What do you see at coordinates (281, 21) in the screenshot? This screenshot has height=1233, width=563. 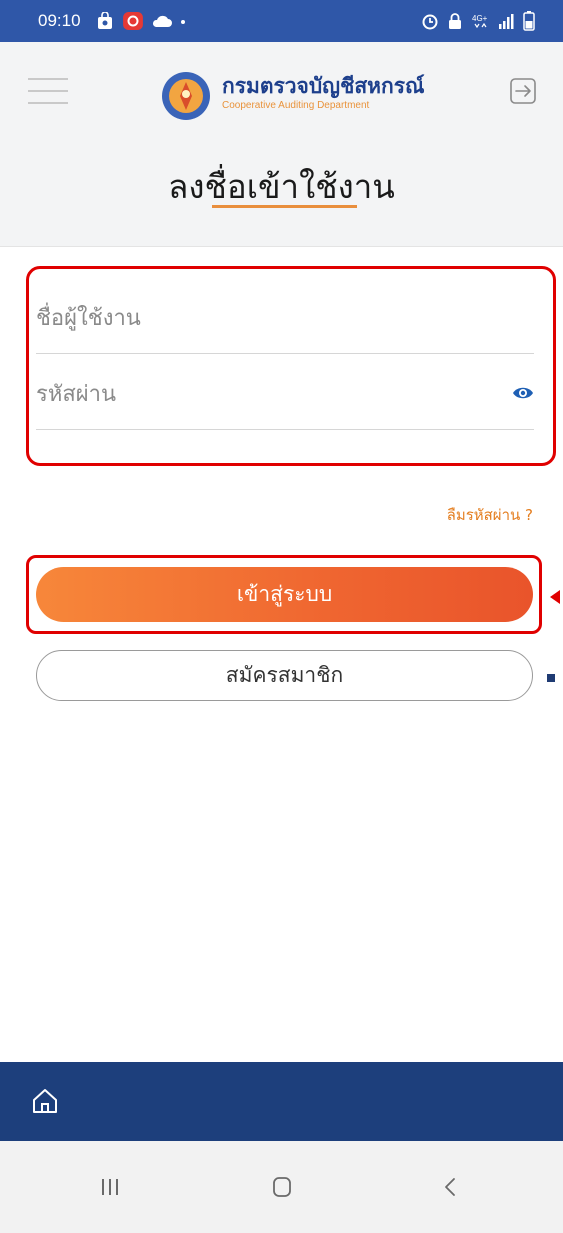 I see `status-bar: 09:10 4G+` at bounding box center [281, 21].